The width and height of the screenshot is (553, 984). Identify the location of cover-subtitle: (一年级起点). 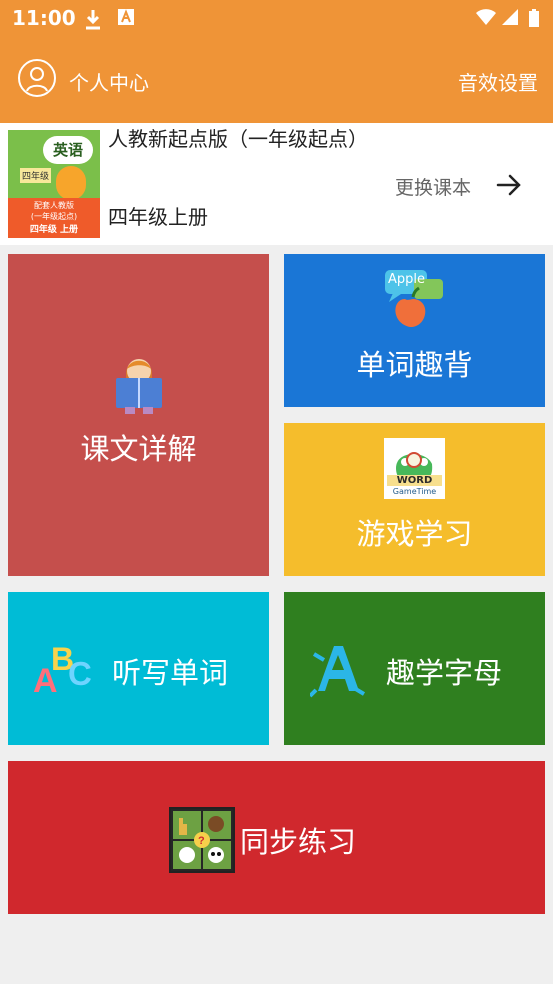
(54, 216).